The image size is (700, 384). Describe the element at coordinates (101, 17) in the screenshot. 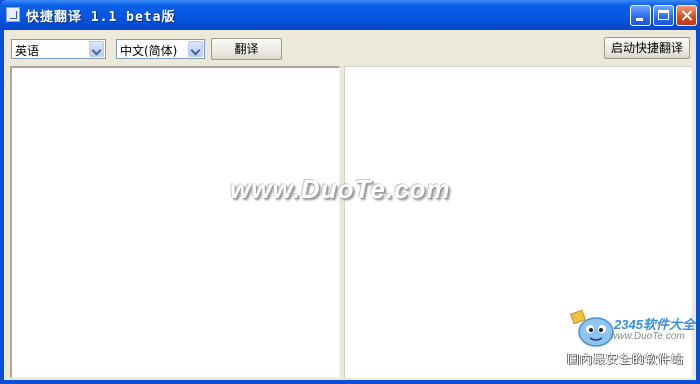

I see `window-title: 快捷翻译 1.1 beta版` at that location.